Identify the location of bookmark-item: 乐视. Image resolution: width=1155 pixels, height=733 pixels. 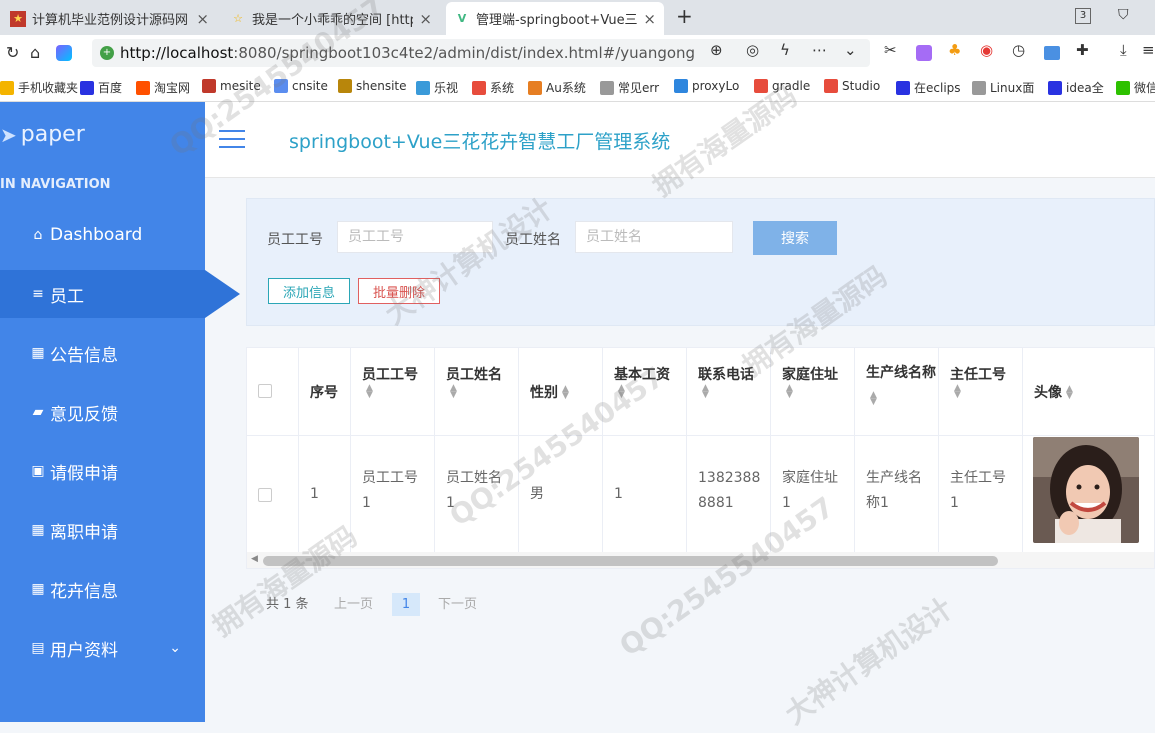
(437, 87).